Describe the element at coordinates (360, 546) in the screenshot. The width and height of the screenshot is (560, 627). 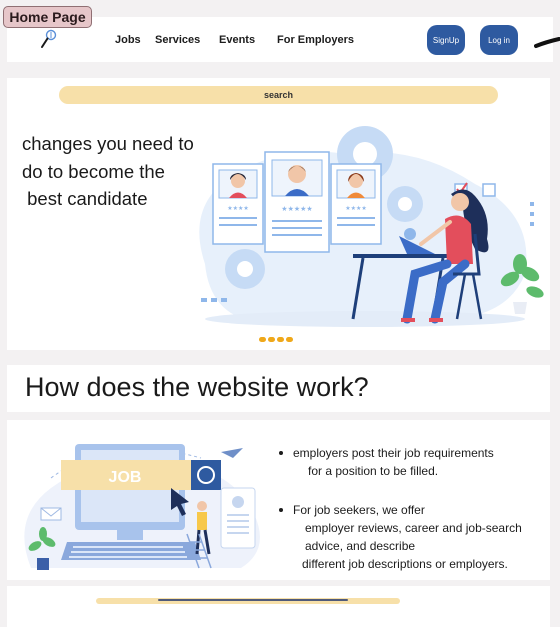
I see `bullet-line: advice, and describe` at that location.